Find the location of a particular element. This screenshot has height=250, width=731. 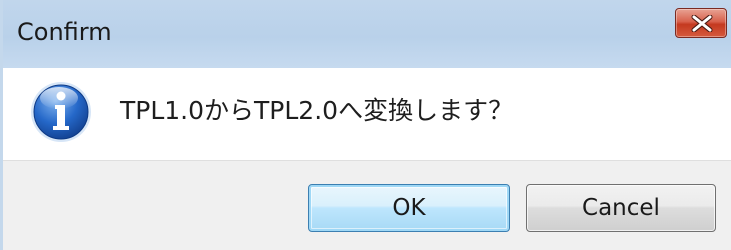

window-title: Confirm is located at coordinates (64, 32).